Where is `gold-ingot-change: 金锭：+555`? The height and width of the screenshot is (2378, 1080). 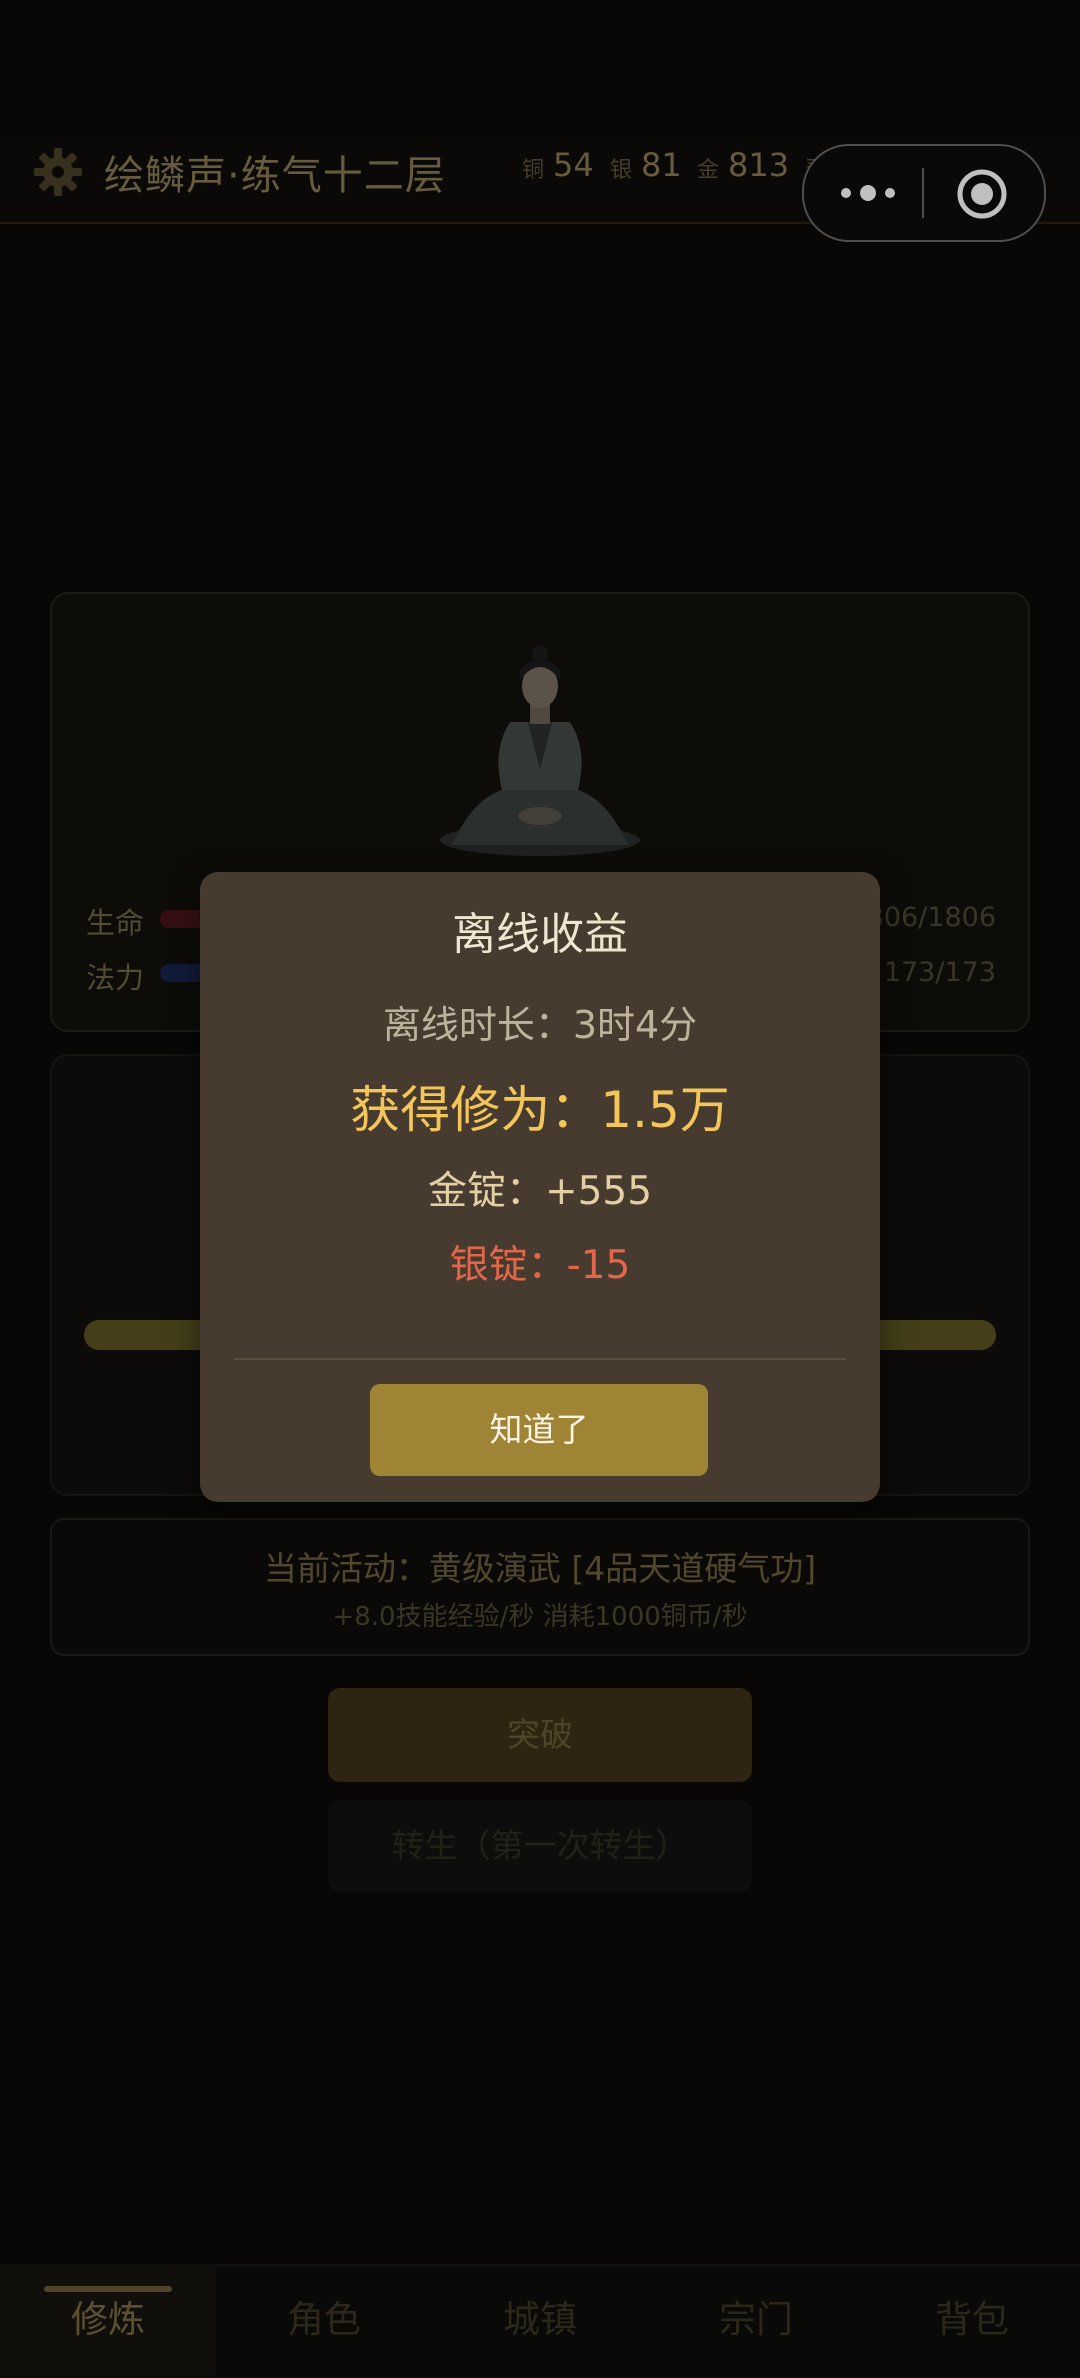
gold-ingot-change: 金锭：+555 is located at coordinates (540, 1191).